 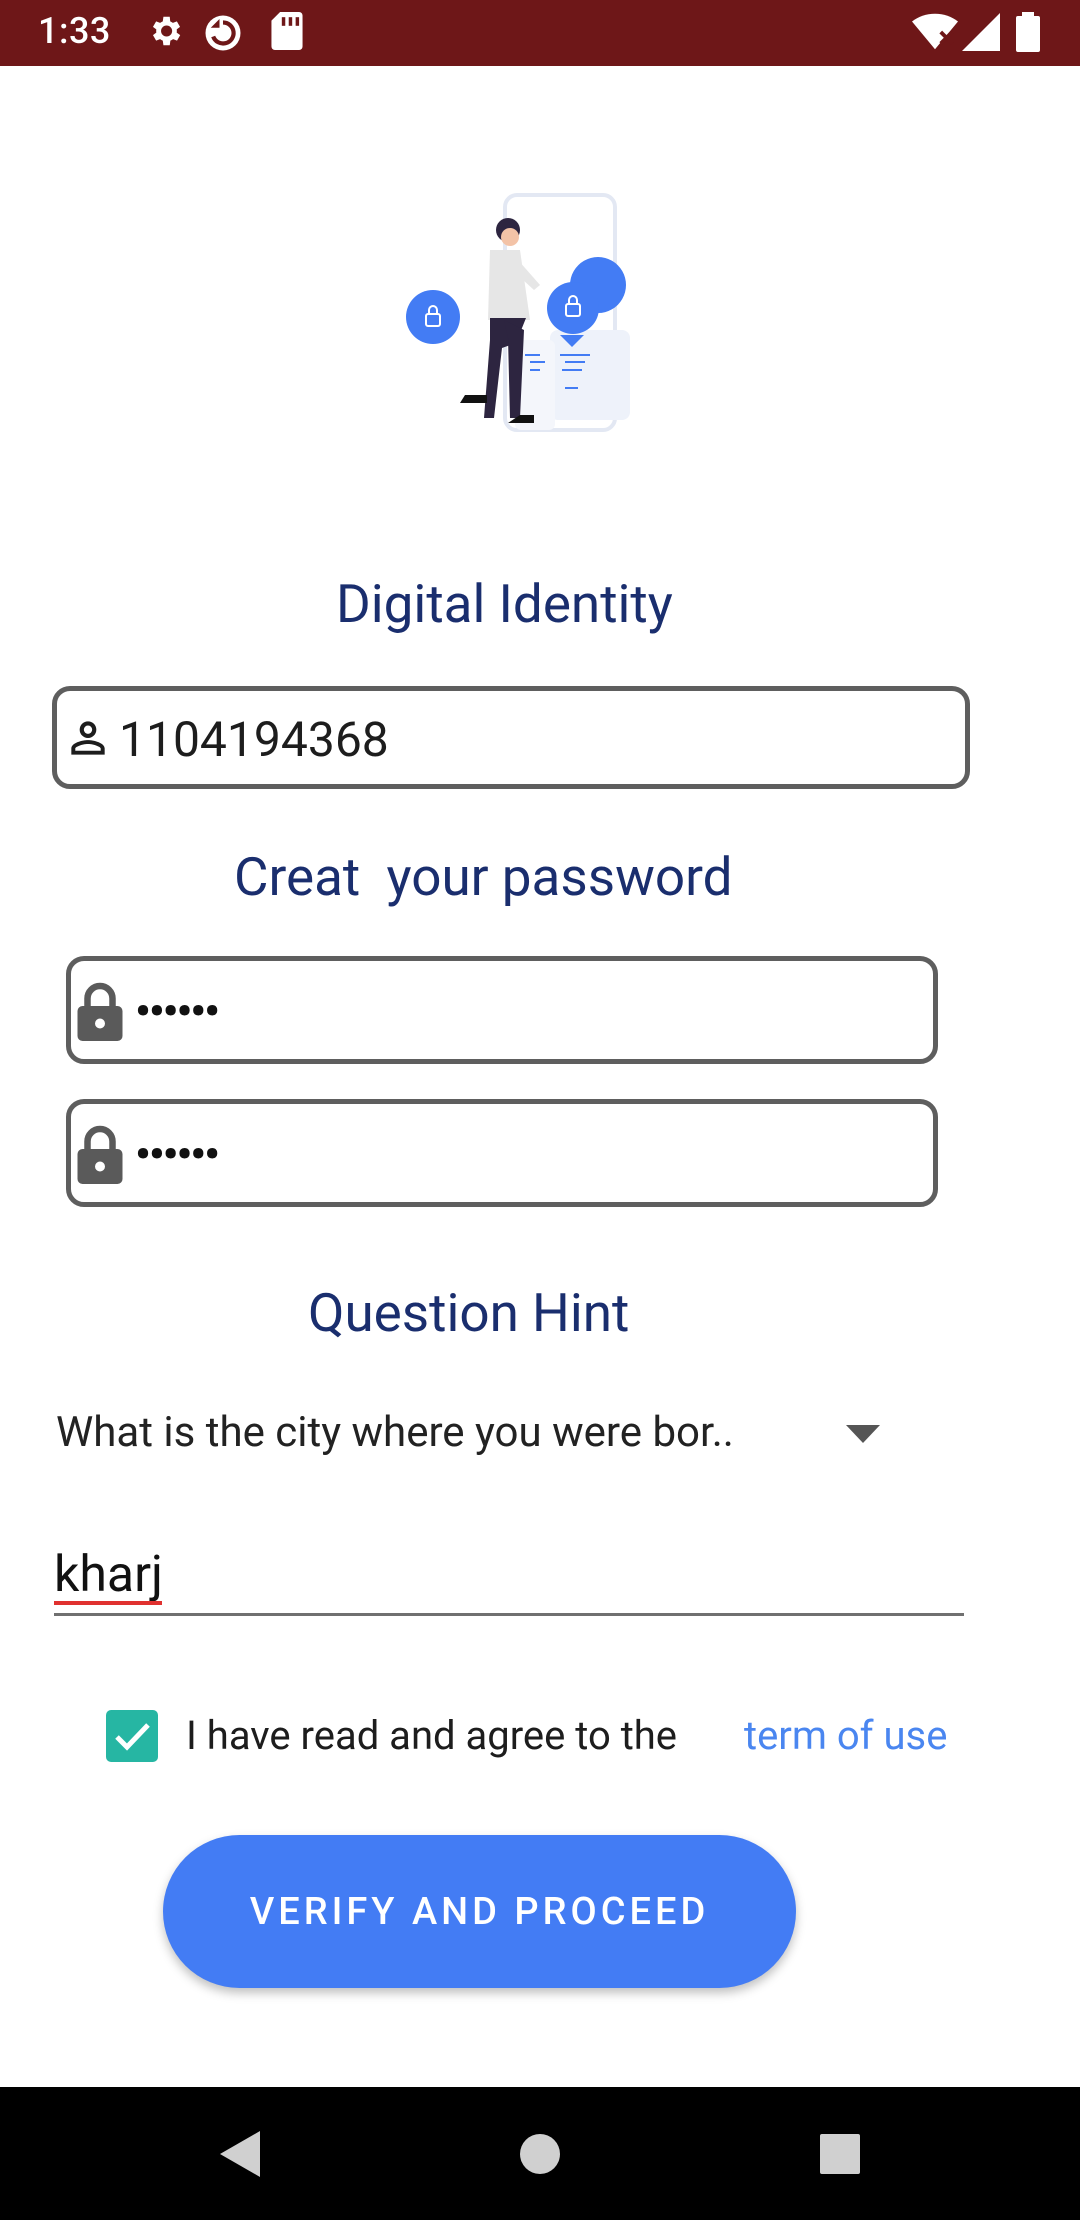 I want to click on answer-value: kharj, so click(x=108, y=1575).